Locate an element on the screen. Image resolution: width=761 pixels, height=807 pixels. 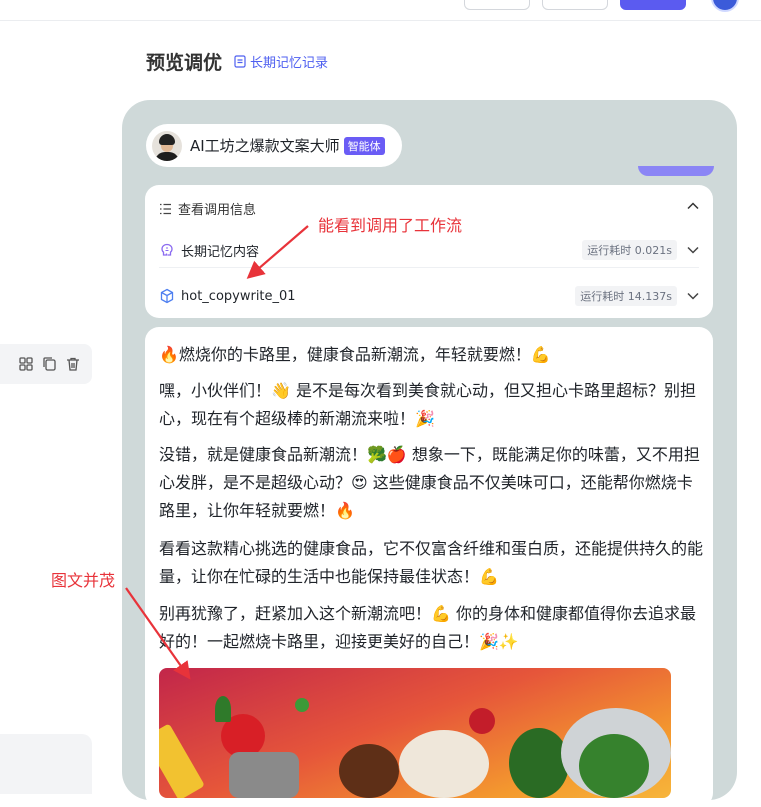
annotation-workflow: 能看到调用了工作流 is located at coordinates (390, 225).